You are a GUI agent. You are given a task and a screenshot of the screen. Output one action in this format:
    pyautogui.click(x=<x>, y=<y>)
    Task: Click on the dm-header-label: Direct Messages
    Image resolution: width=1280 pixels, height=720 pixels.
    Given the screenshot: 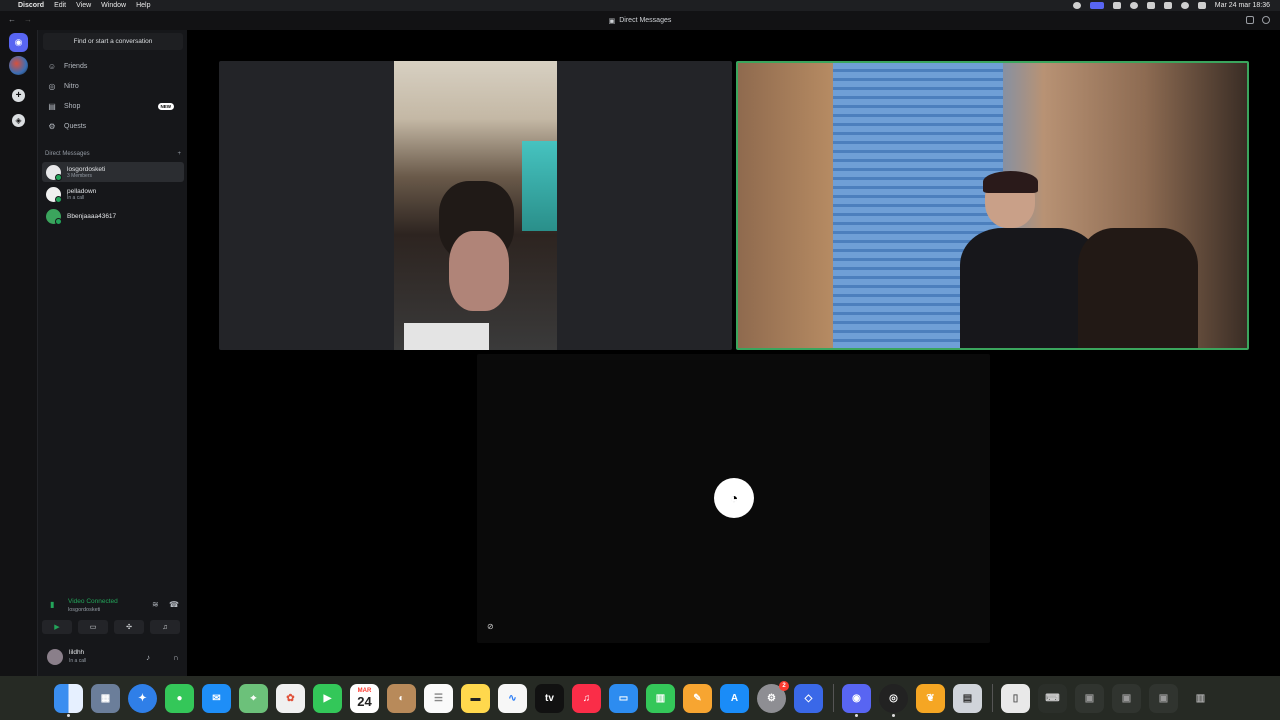 What is the action you would take?
    pyautogui.click(x=67, y=154)
    